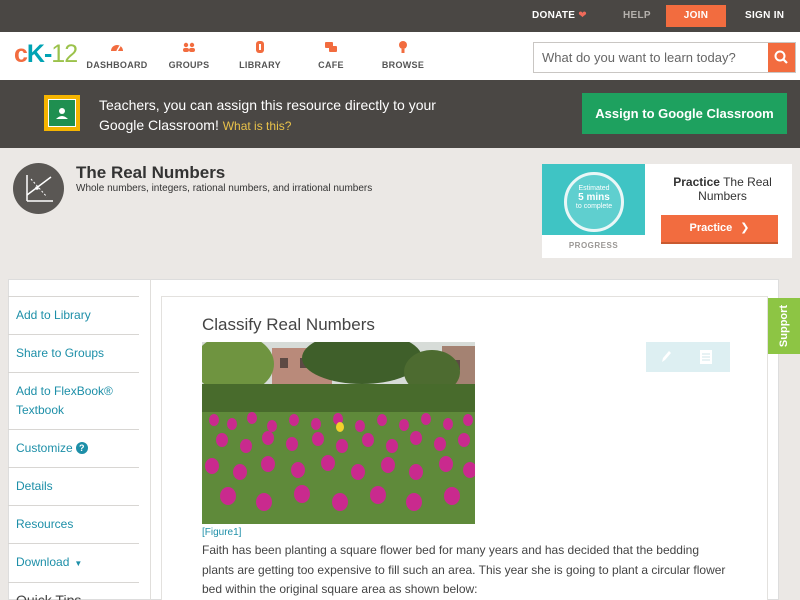 The image size is (800, 600). Describe the element at coordinates (117, 65) in the screenshot. I see `nav-dashboard-label: DASHBOARD` at that location.